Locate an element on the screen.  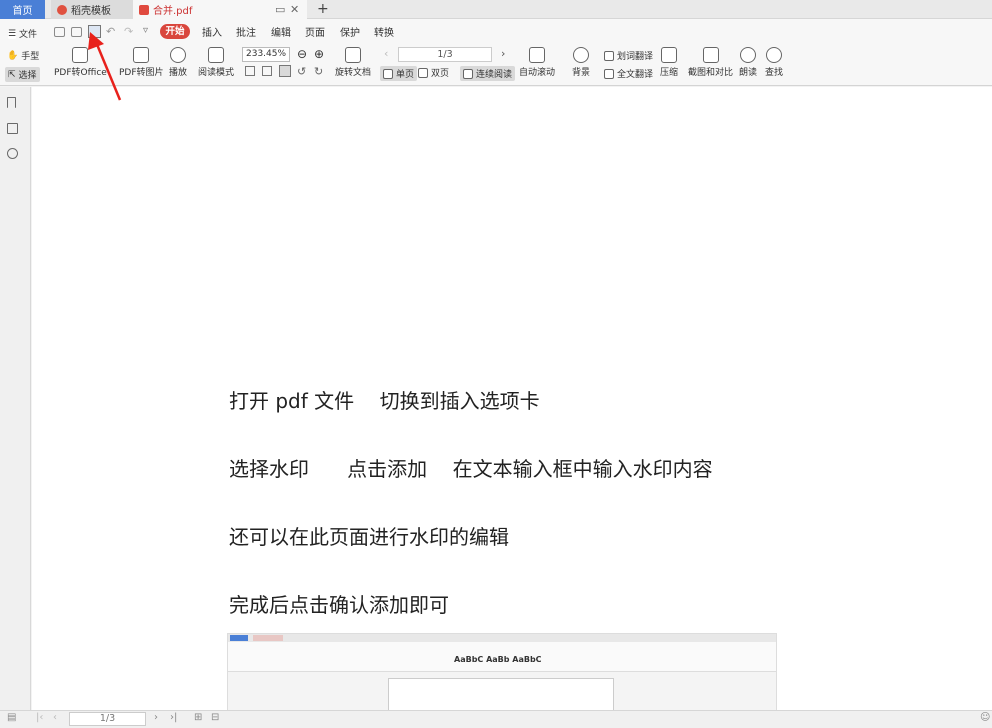
book-icon is located at coordinates (216, 55).